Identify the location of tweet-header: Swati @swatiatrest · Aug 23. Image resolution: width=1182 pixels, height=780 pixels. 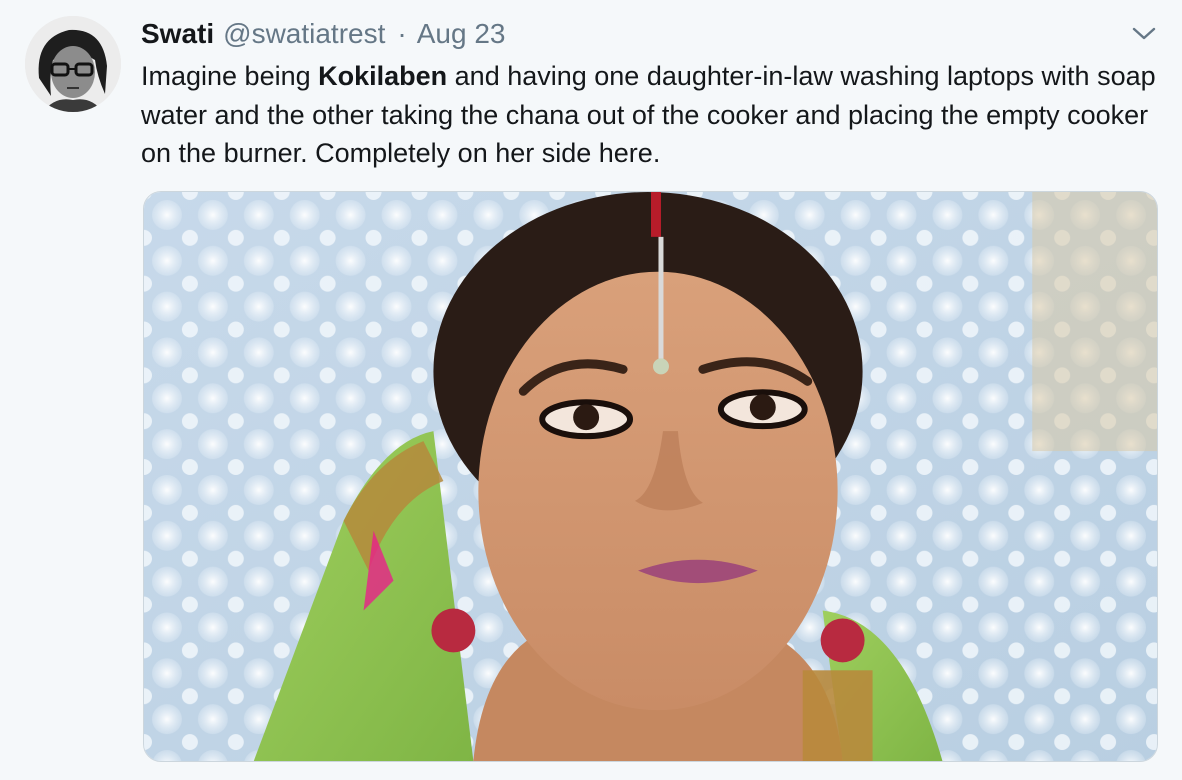
(323, 34).